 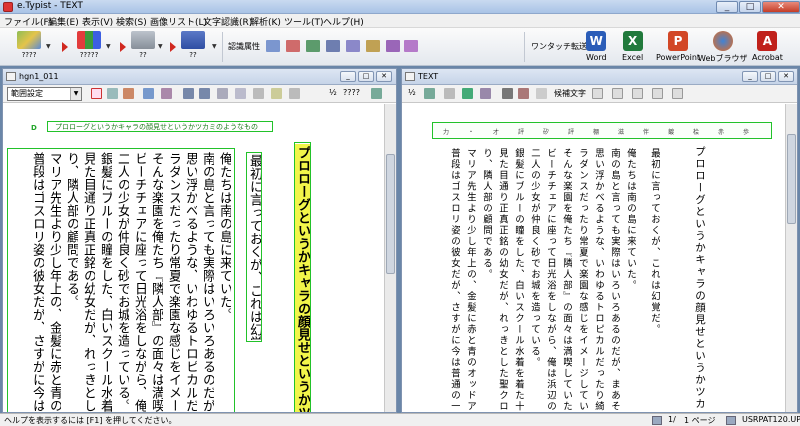 I want to click on erase-icon, so click(x=258, y=93).